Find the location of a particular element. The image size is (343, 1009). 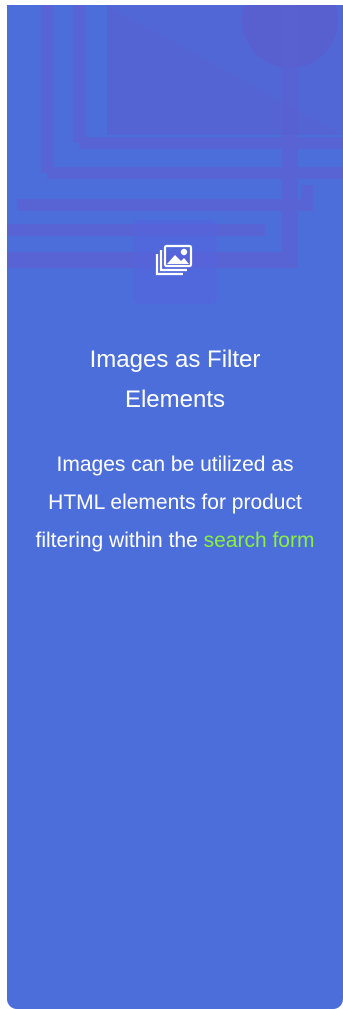

search-form-link: search form is located at coordinates (259, 540).